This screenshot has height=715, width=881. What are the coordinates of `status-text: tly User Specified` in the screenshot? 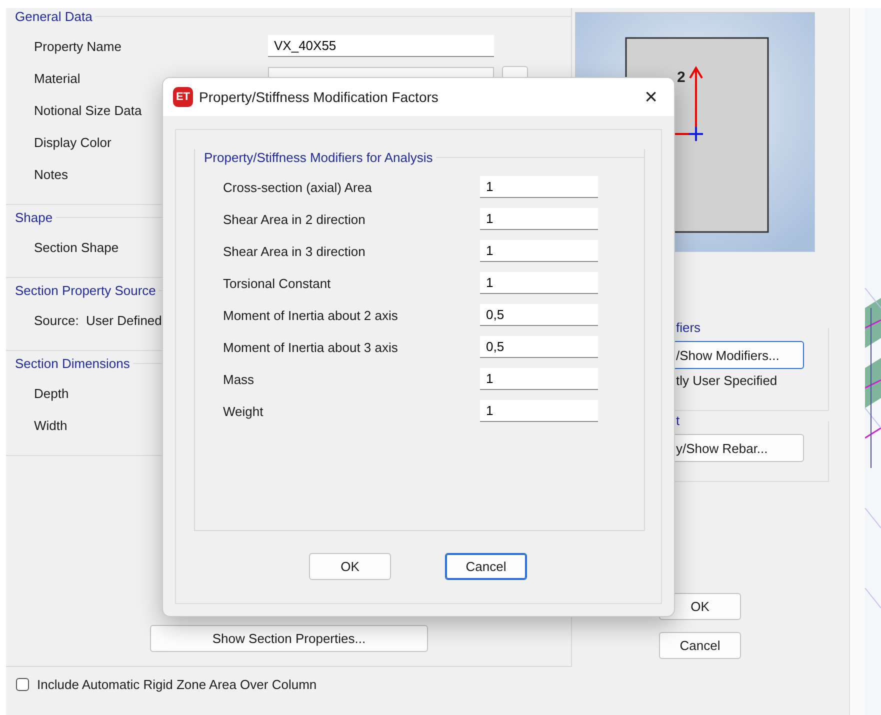 It's located at (727, 380).